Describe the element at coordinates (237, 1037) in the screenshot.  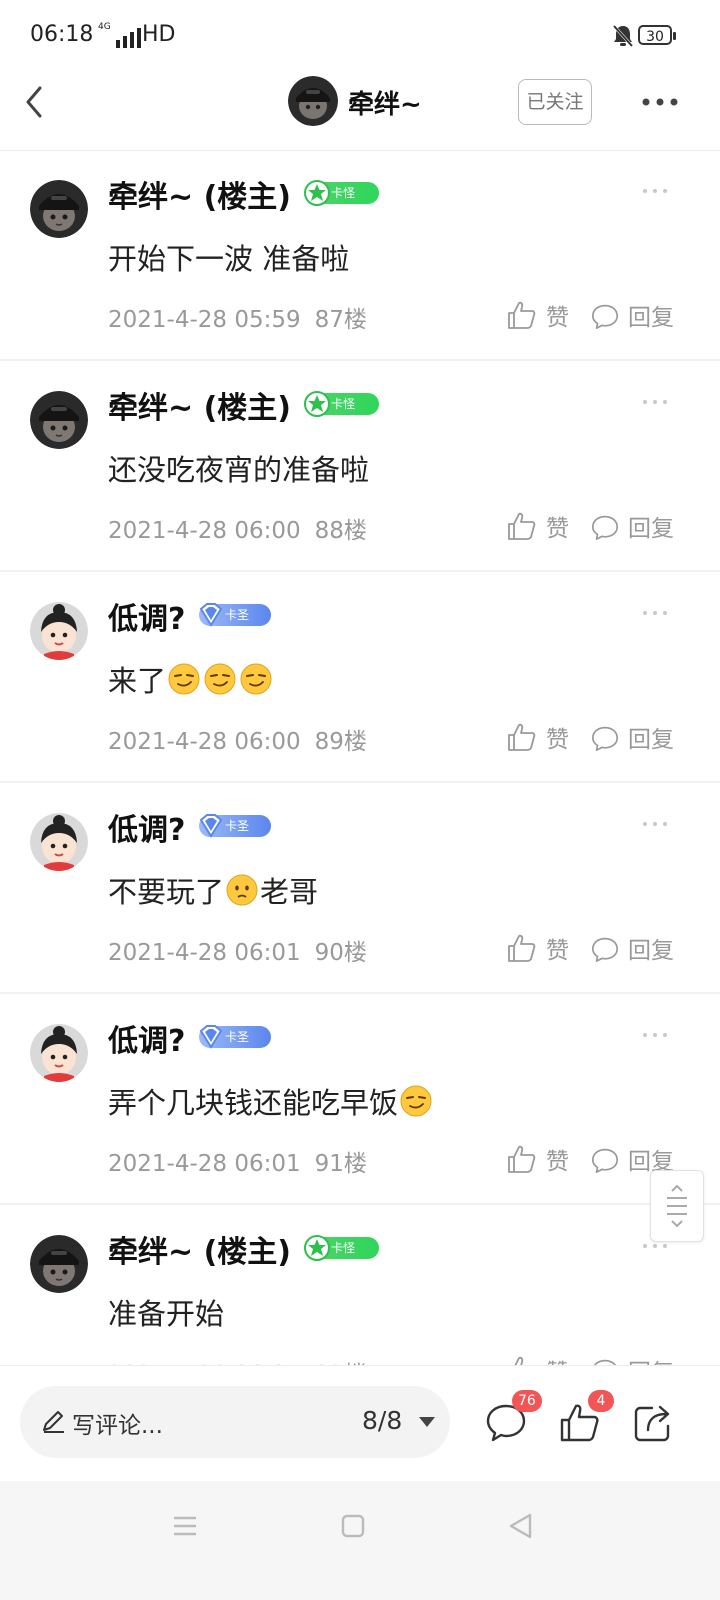
I see `badge-label: 卡圣` at that location.